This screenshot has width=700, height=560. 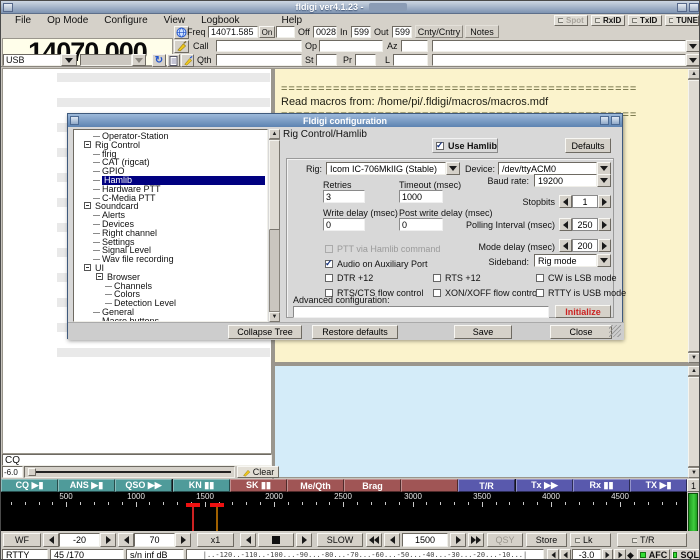 I want to click on sideband-dropdown-button, so click(x=604, y=260).